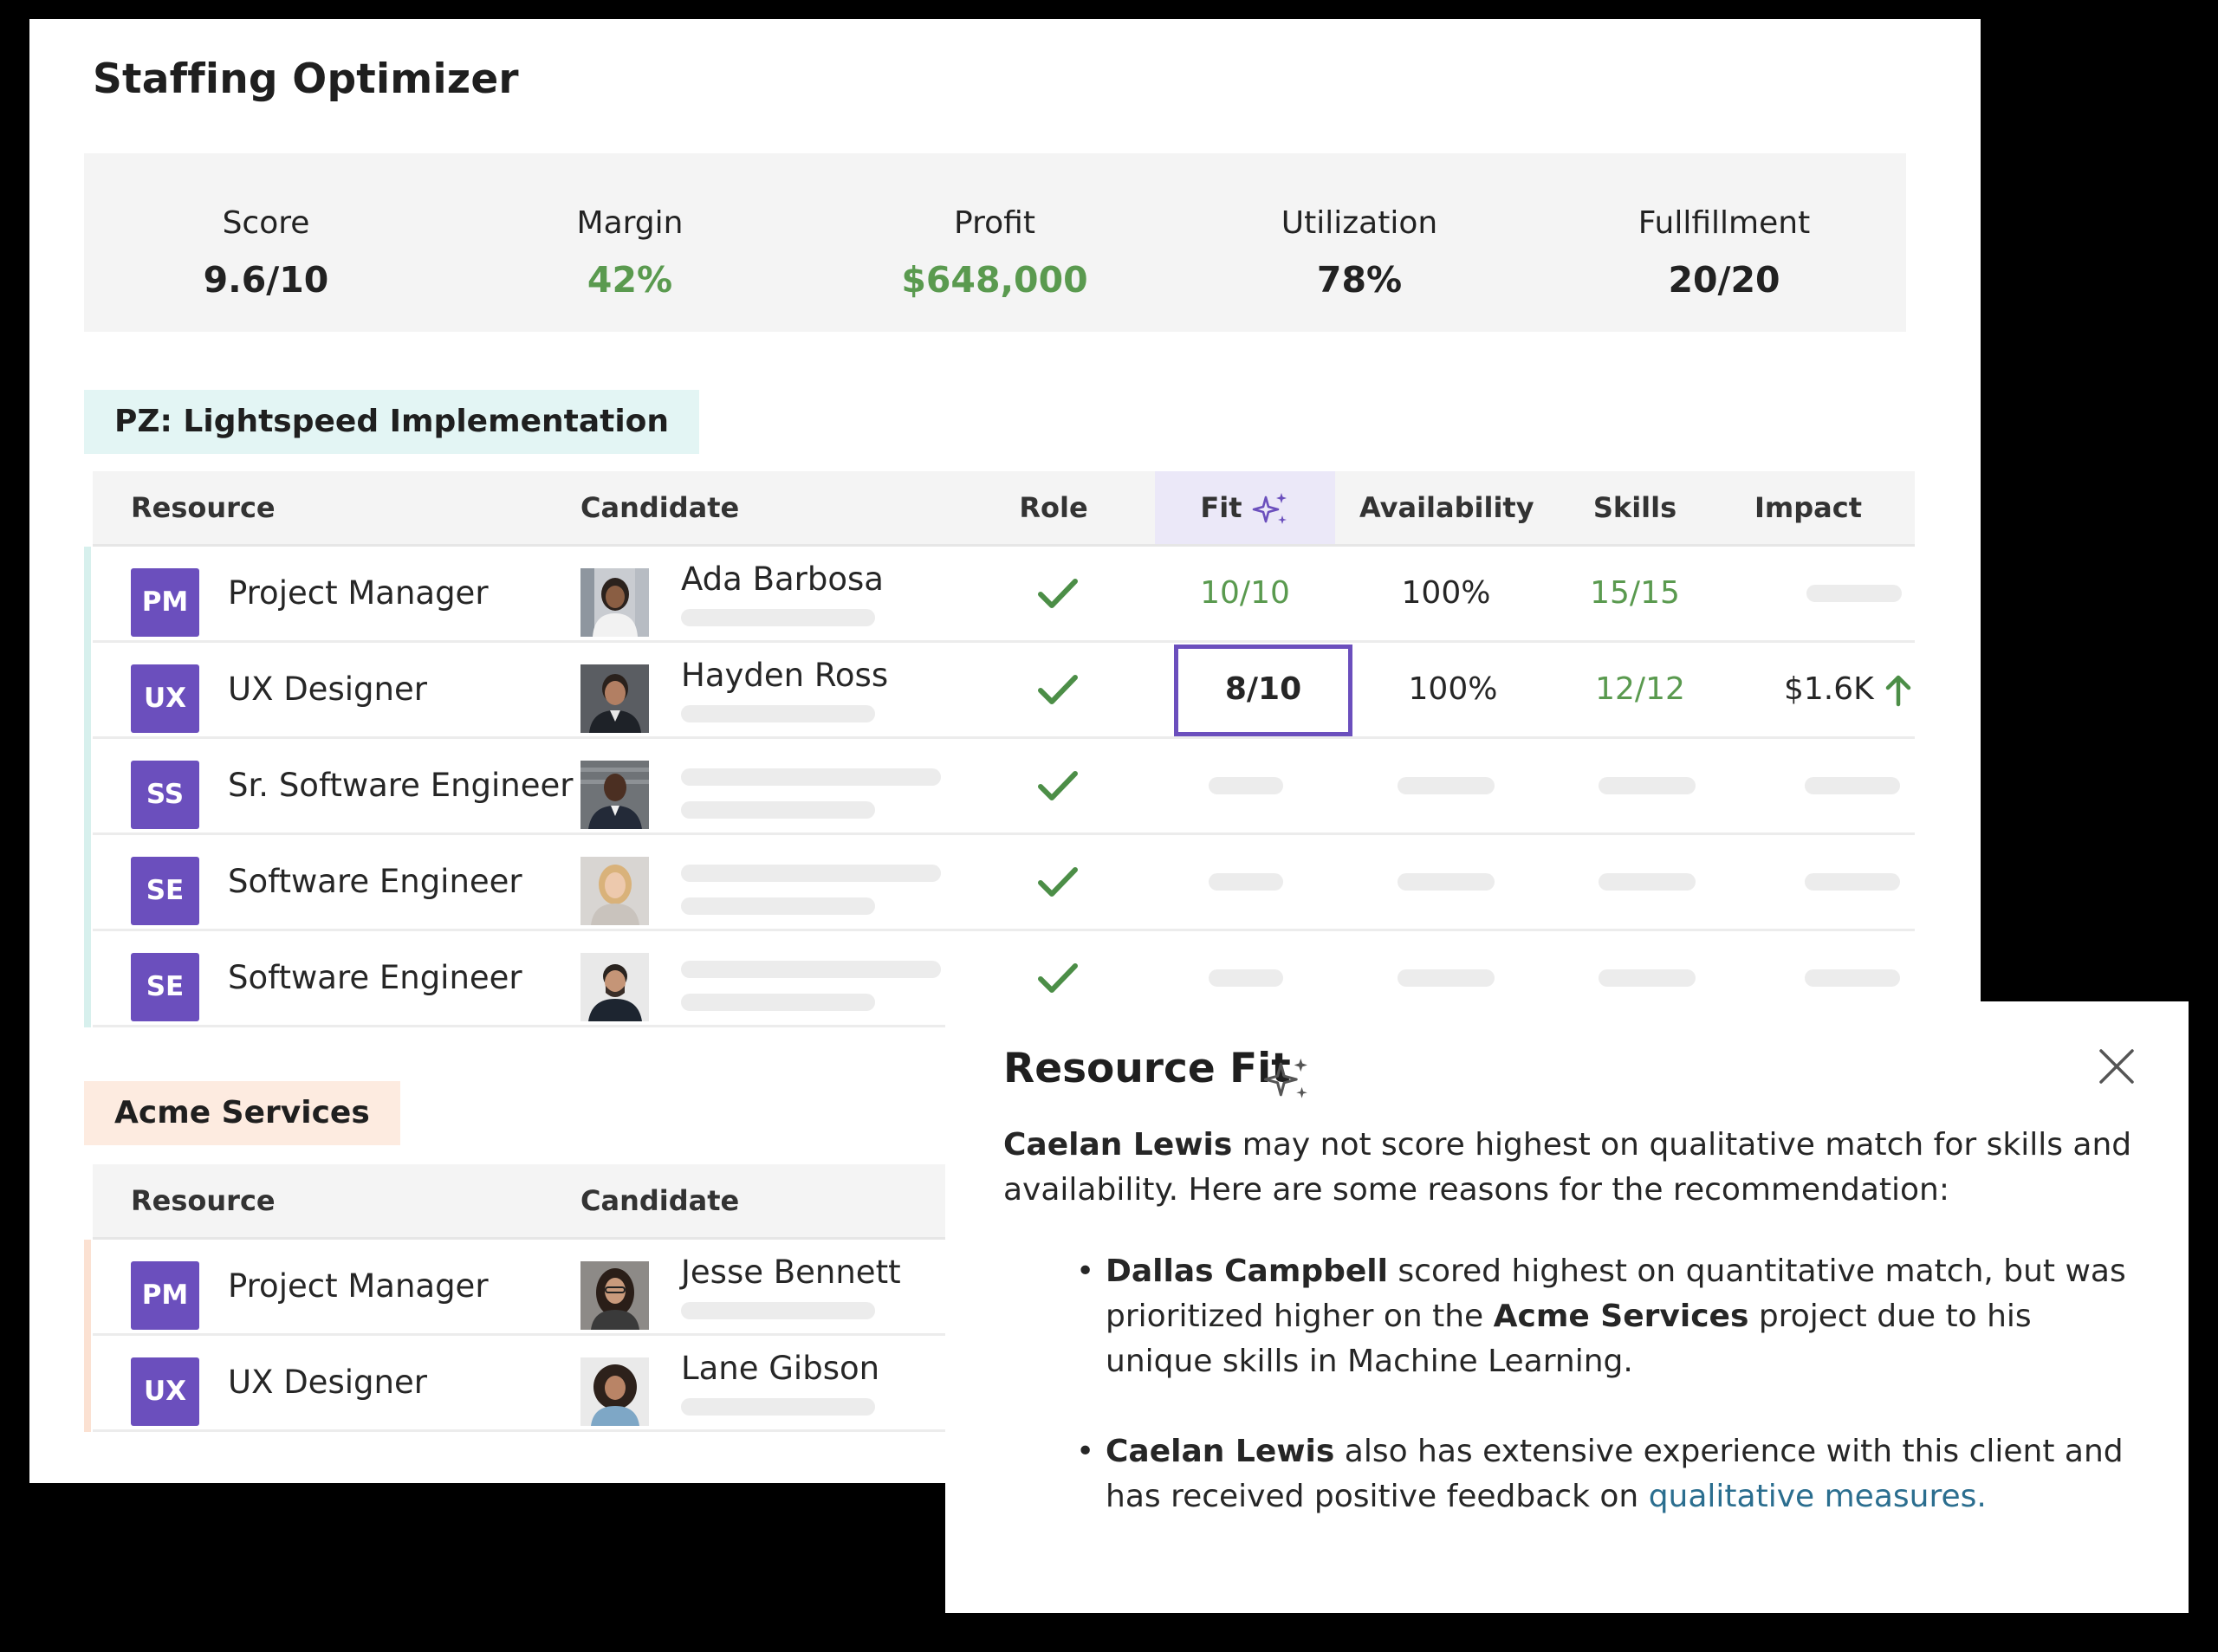  What do you see at coordinates (1247, 1271) in the screenshot?
I see `candidate-highlight: Dallas Campbell` at bounding box center [1247, 1271].